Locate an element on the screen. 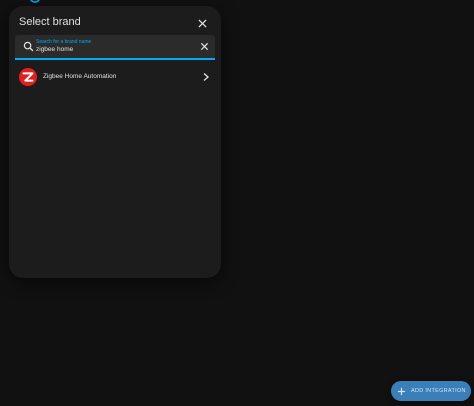 The height and width of the screenshot is (406, 474). close-button is located at coordinates (202, 23).